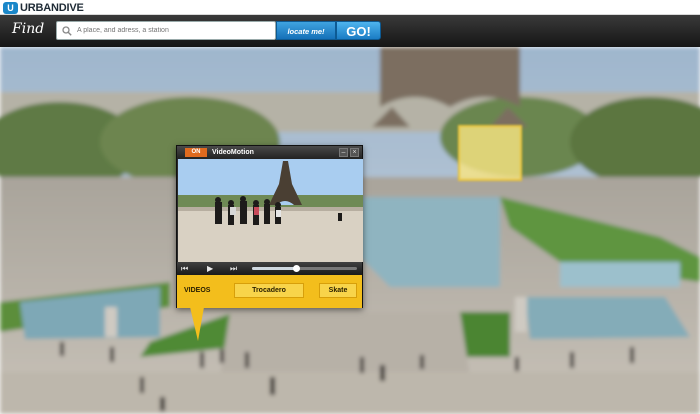  What do you see at coordinates (10, 7) in the screenshot?
I see `logo-mark: U` at bounding box center [10, 7].